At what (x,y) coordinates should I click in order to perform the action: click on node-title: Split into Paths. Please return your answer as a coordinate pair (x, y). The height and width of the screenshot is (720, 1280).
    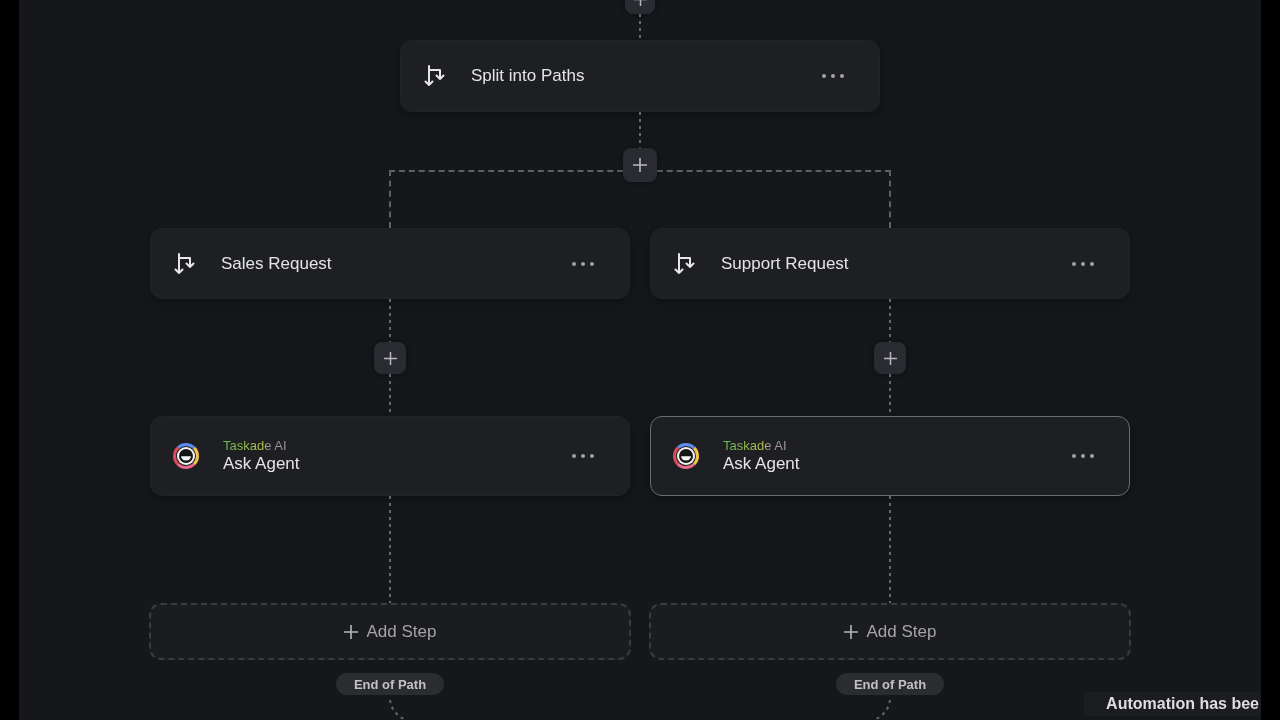
    Looking at the image, I should click on (528, 76).